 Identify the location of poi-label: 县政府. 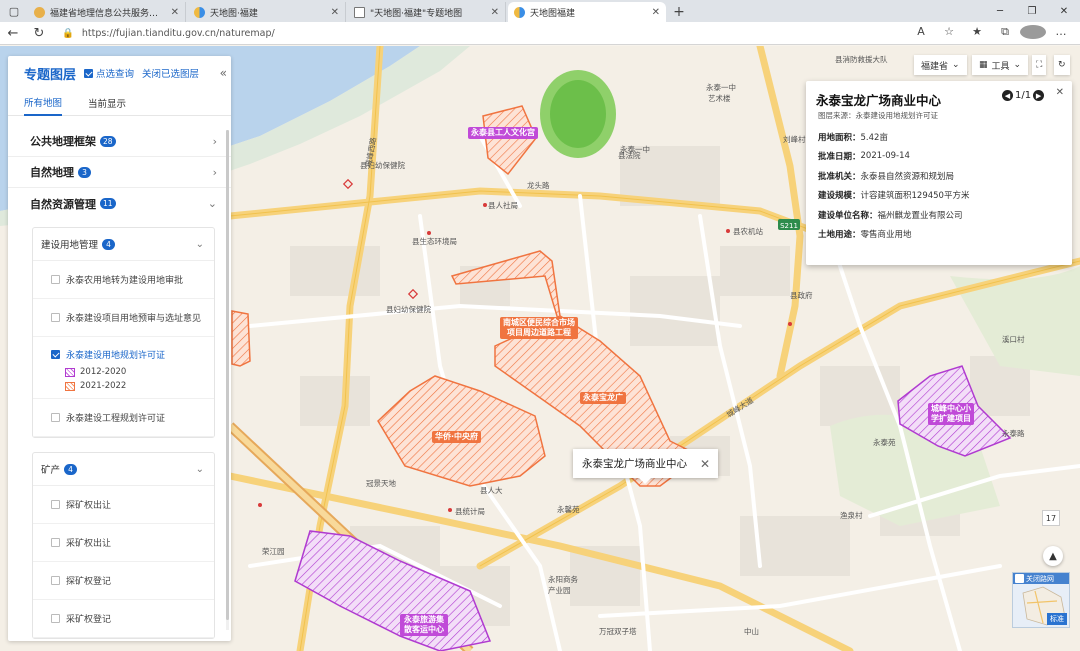
(801, 295).